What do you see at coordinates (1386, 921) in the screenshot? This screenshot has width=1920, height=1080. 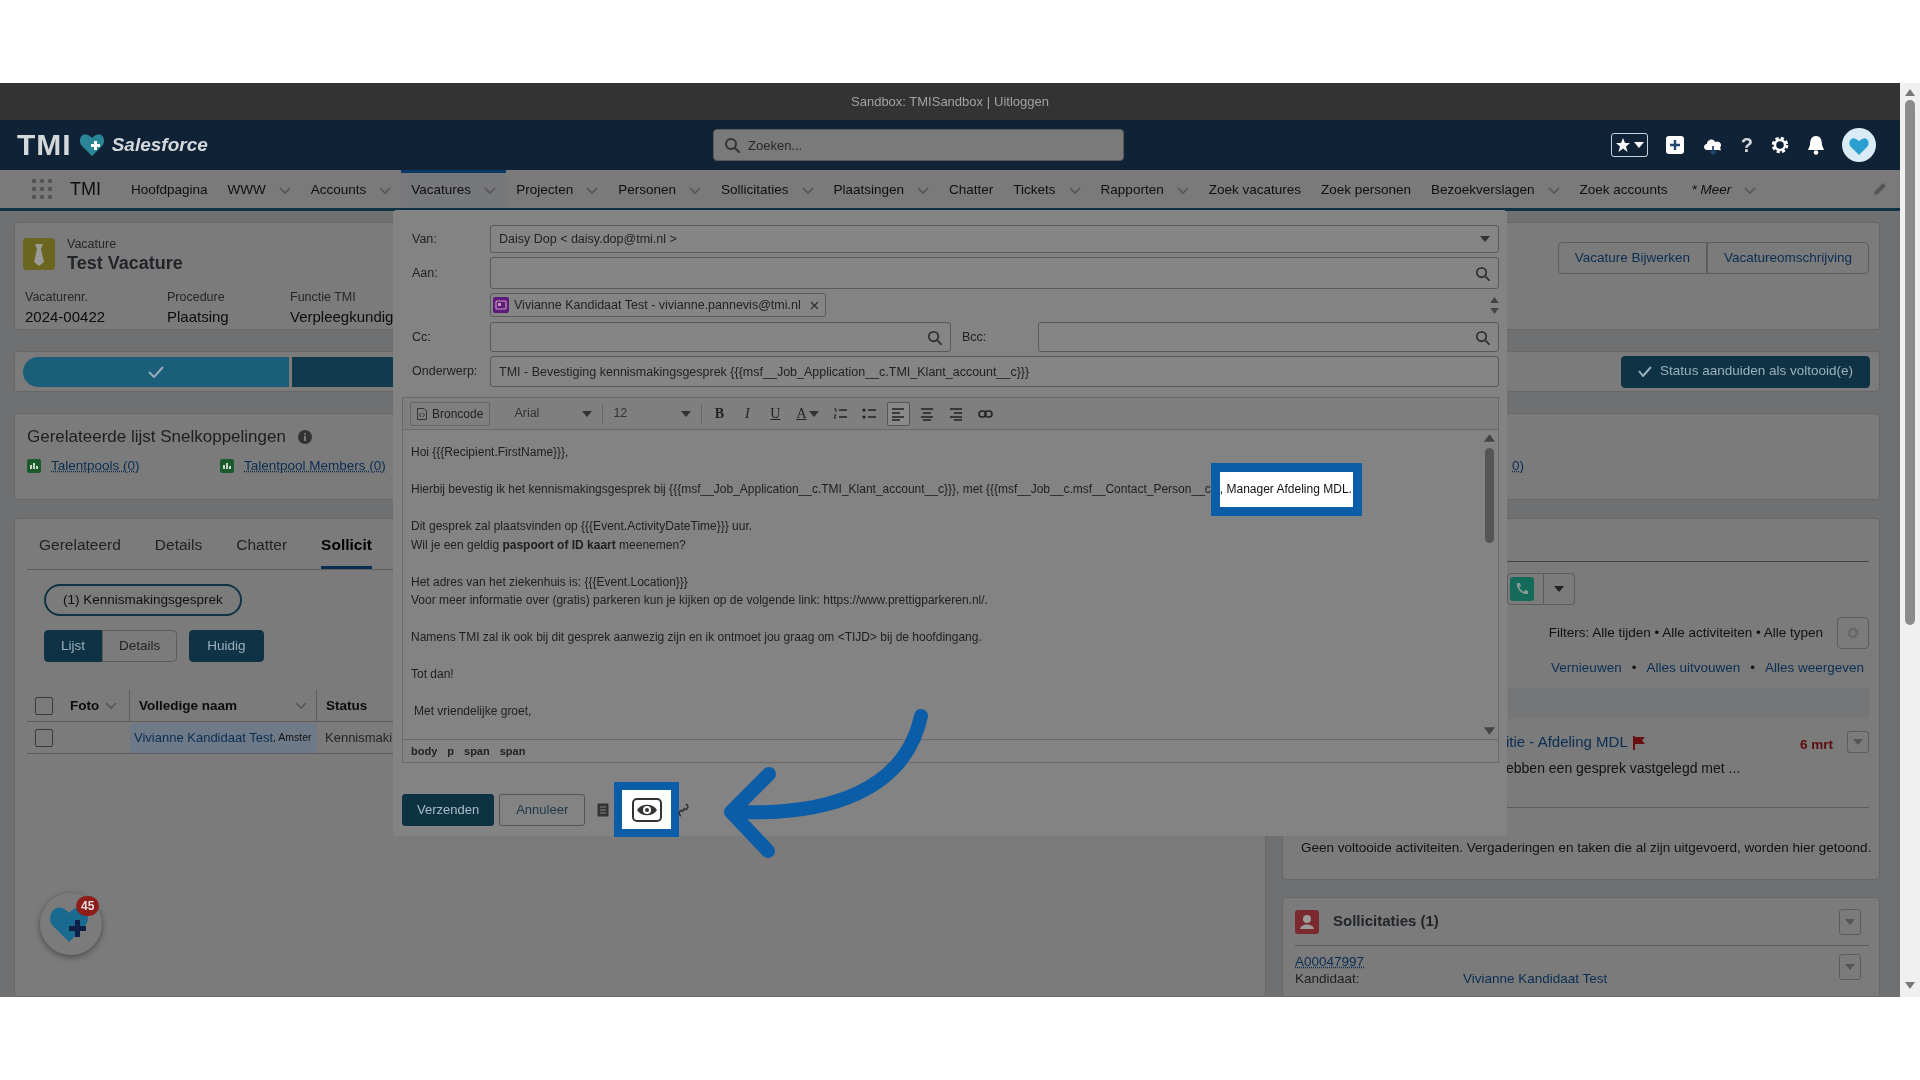 I see `section-title: Sollicitaties (1)` at bounding box center [1386, 921].